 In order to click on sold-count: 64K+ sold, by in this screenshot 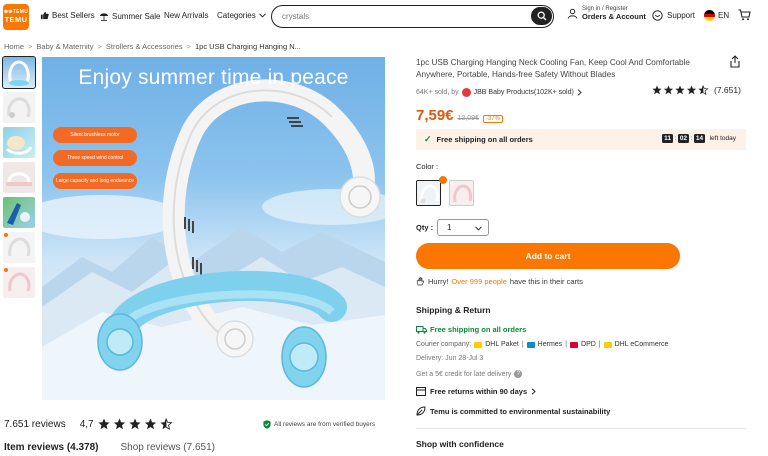, I will do `click(437, 92)`.